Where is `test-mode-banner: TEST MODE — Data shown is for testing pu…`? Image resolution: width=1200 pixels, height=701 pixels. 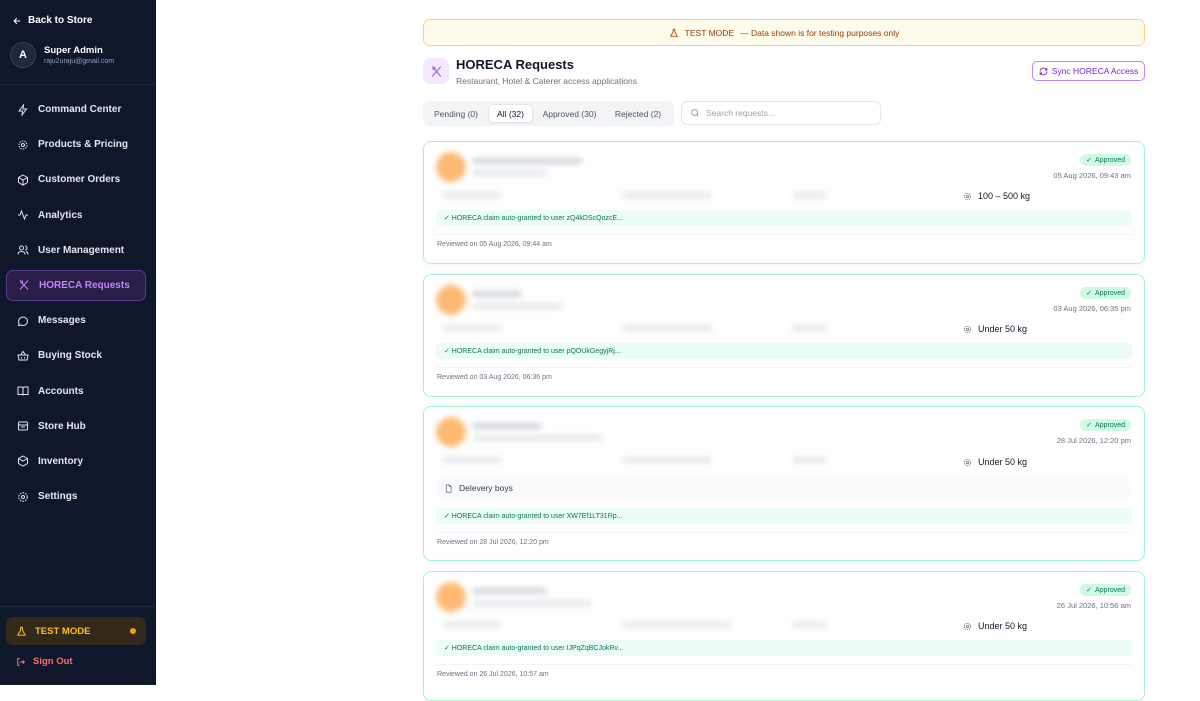 test-mode-banner: TEST MODE — Data shown is for testing pu… is located at coordinates (784, 32).